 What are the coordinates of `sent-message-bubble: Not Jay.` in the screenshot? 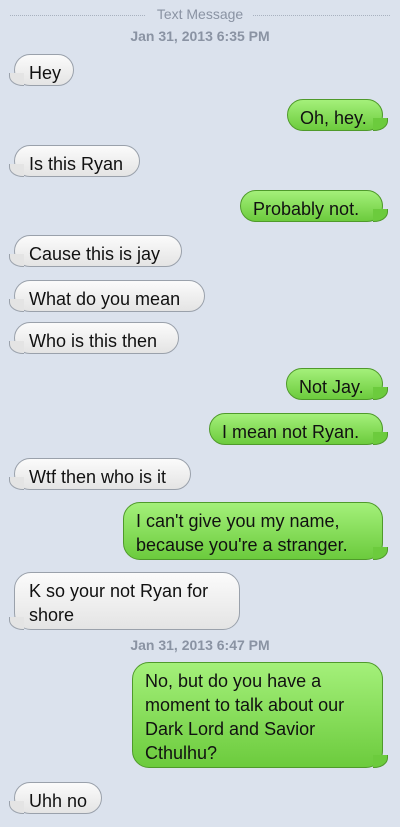 It's located at (337, 384).